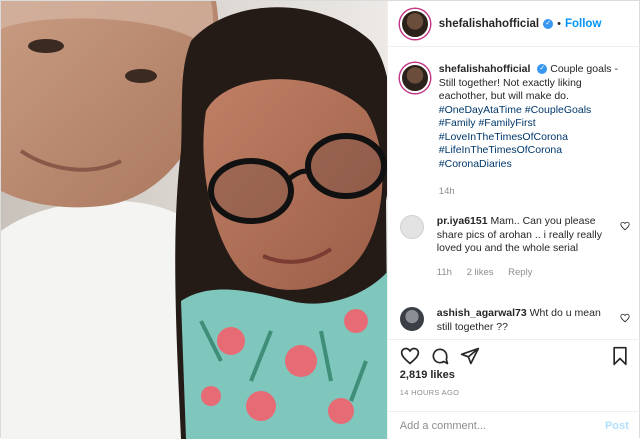 The height and width of the screenshot is (439, 640). Describe the element at coordinates (470, 356) in the screenshot. I see `share-icon` at that location.